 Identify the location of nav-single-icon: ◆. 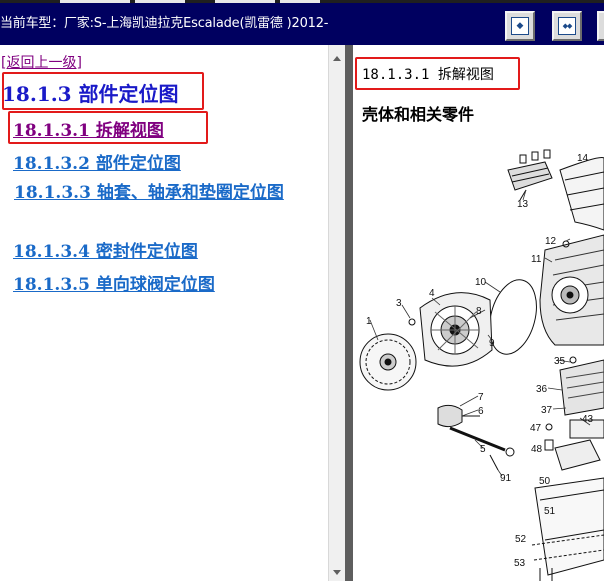
(520, 26).